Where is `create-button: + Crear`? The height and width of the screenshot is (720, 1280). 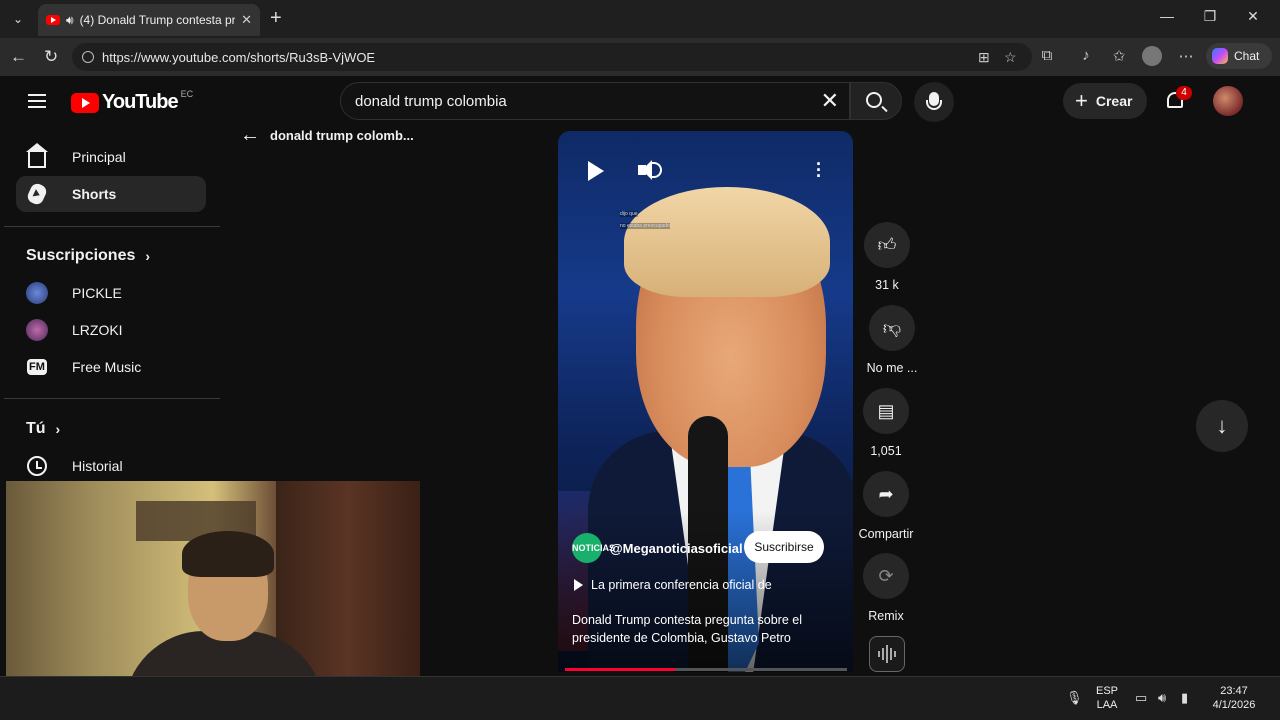
create-button: + Crear is located at coordinates (1105, 101).